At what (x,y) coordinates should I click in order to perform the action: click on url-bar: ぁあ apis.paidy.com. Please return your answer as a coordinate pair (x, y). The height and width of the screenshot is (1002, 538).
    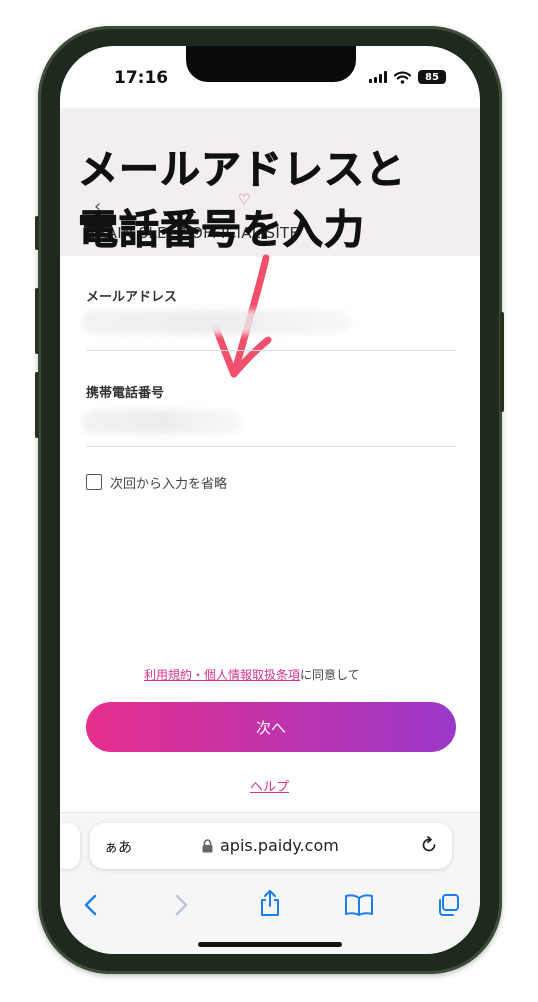
    Looking at the image, I should click on (271, 846).